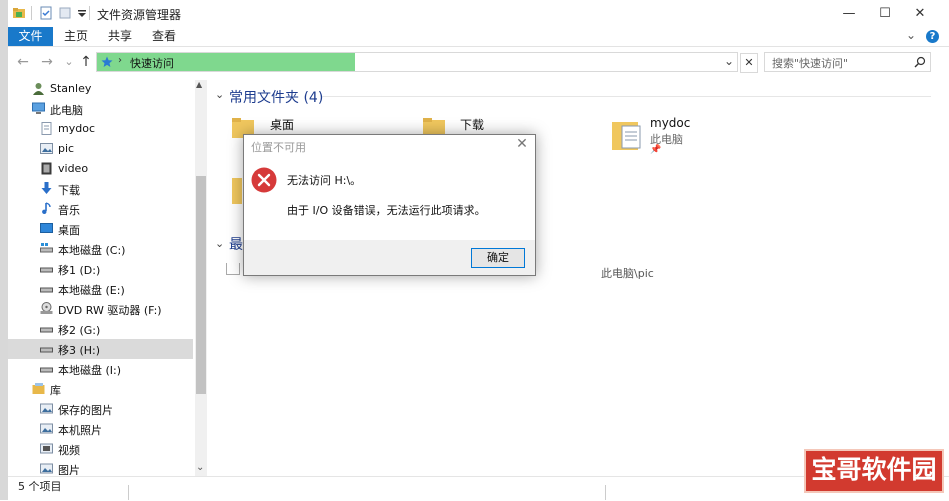 The image size is (949, 501). Describe the element at coordinates (46, 208) in the screenshot. I see `music-icon` at that location.